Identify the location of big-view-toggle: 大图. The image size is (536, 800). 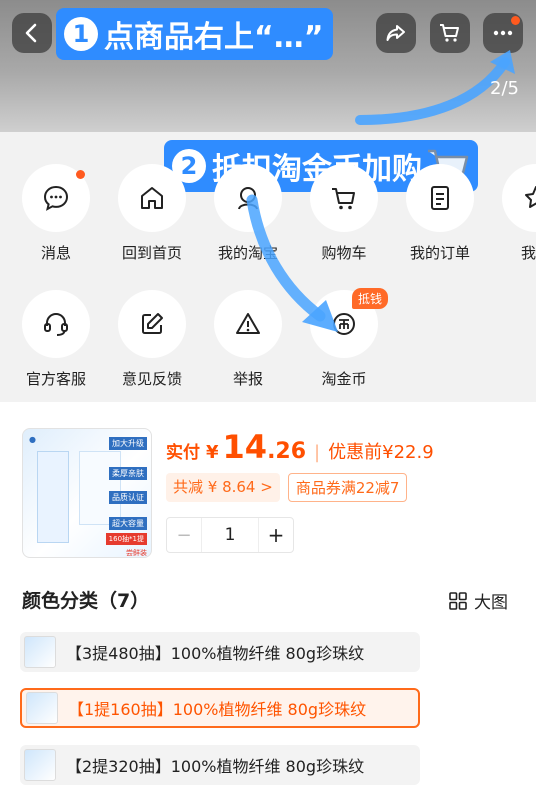
(478, 600).